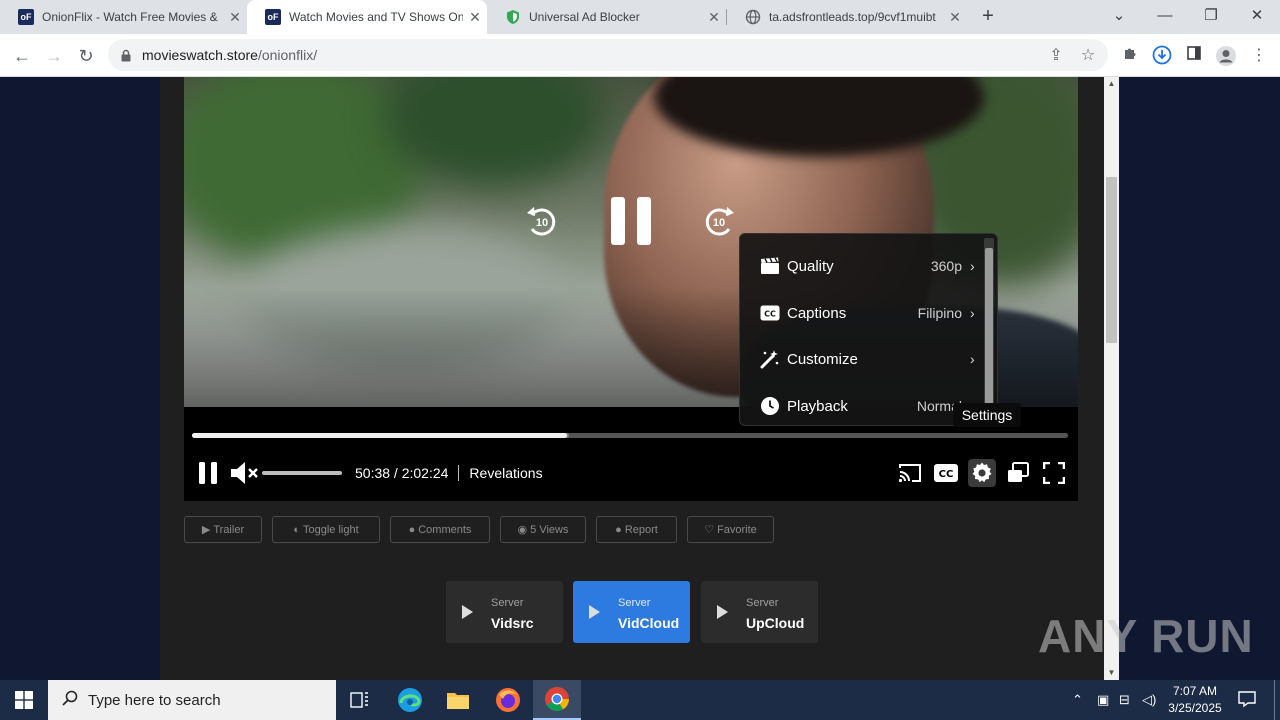 Image resolution: width=1280 pixels, height=720 pixels. I want to click on back-arrow-icon: ←, so click(22, 56).